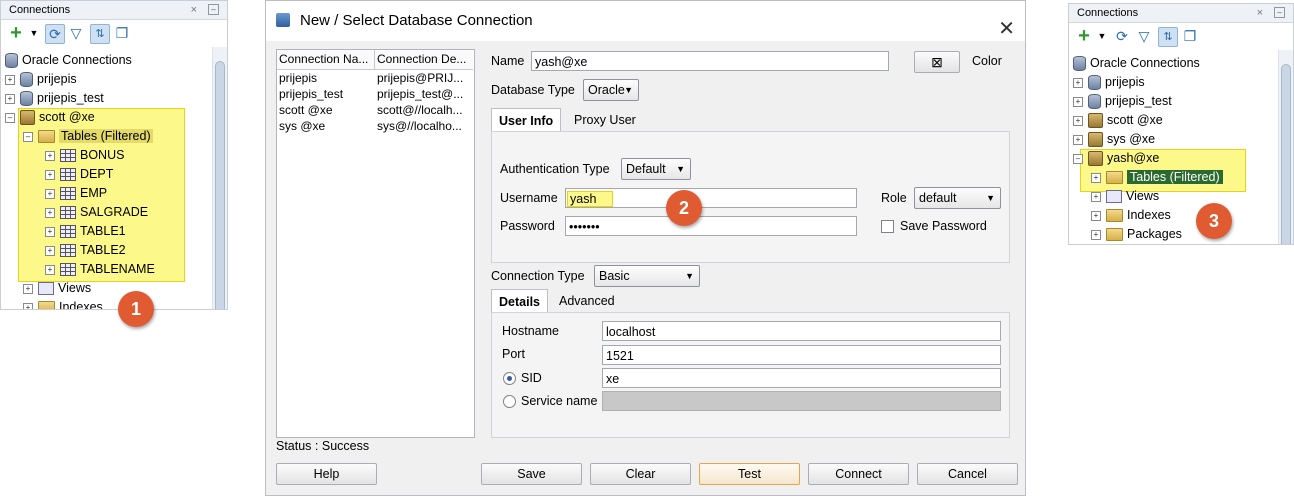 The height and width of the screenshot is (496, 1294). Describe the element at coordinates (85, 250) in the screenshot. I see `tree-table: + TABLE2` at that location.